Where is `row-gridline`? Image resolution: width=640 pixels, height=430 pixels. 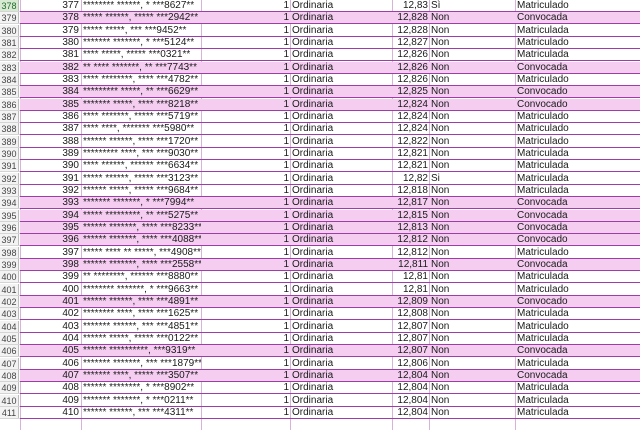 row-gridline is located at coordinates (330, 418).